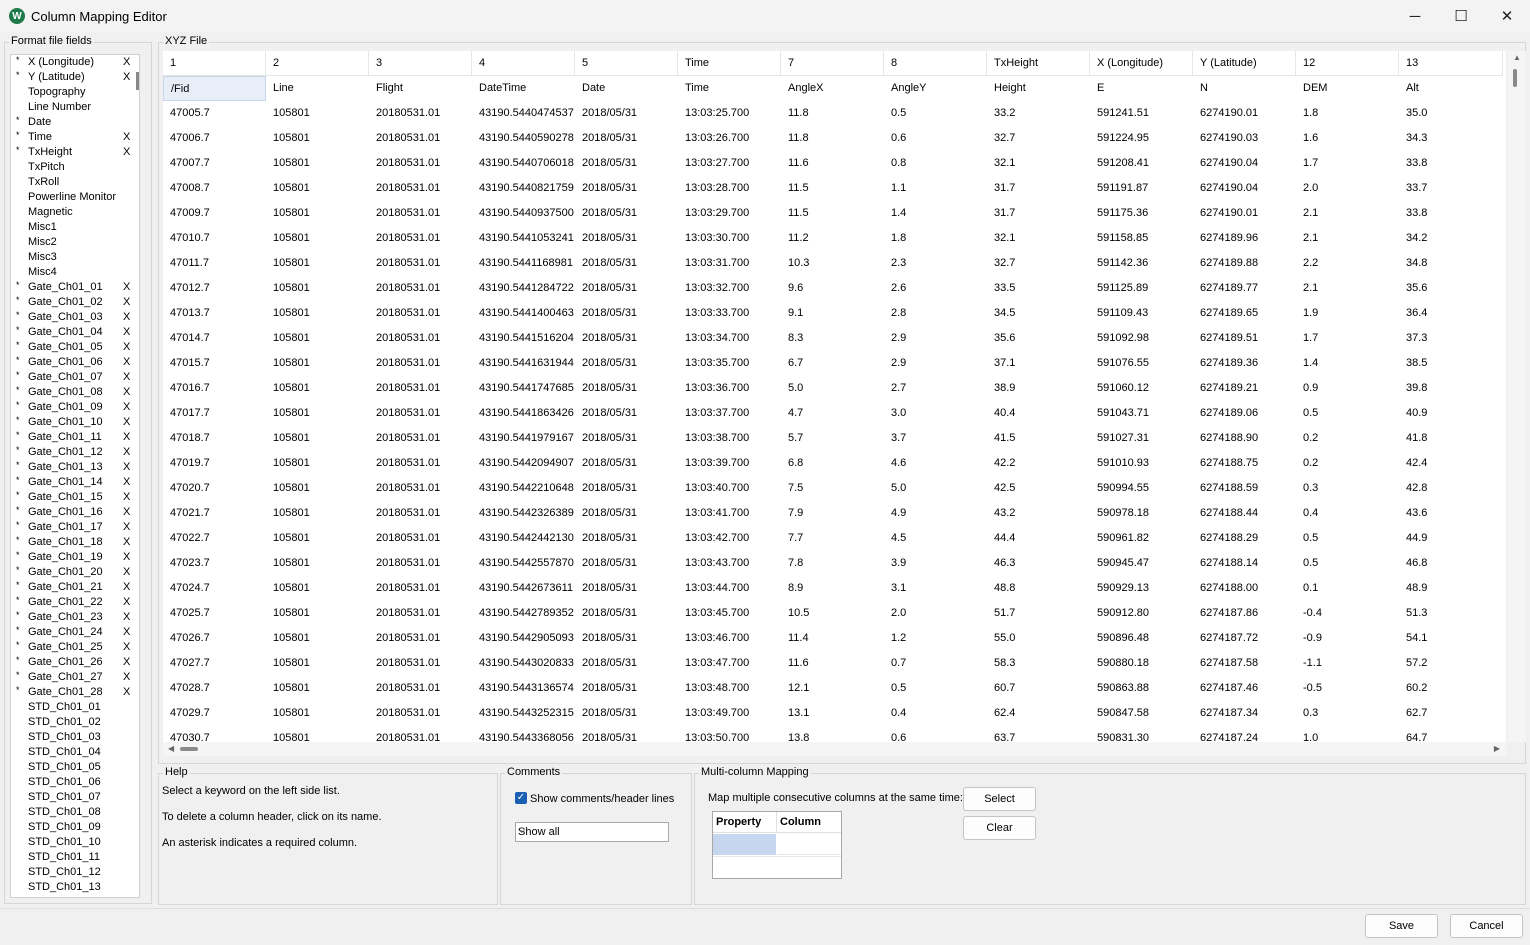  What do you see at coordinates (1244, 163) in the screenshot?
I see `grid-cell: 6274190.04` at bounding box center [1244, 163].